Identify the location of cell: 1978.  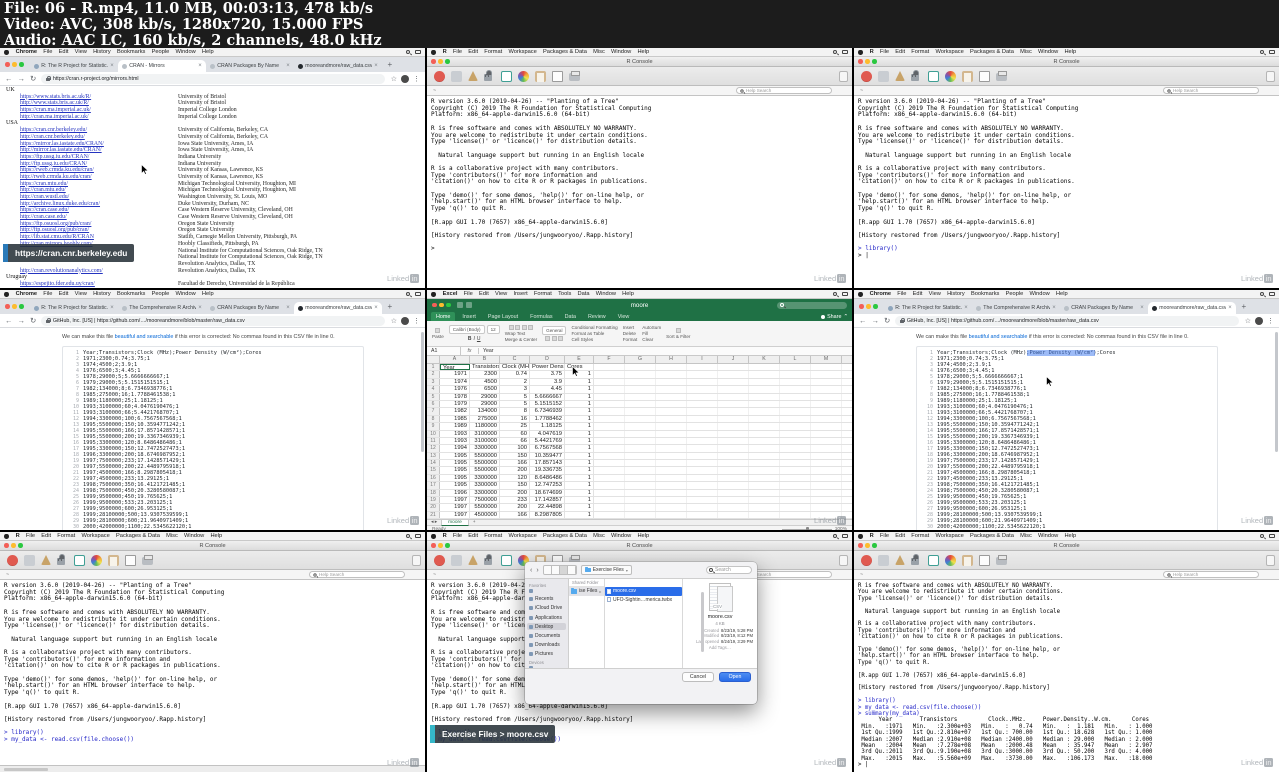
(455, 396).